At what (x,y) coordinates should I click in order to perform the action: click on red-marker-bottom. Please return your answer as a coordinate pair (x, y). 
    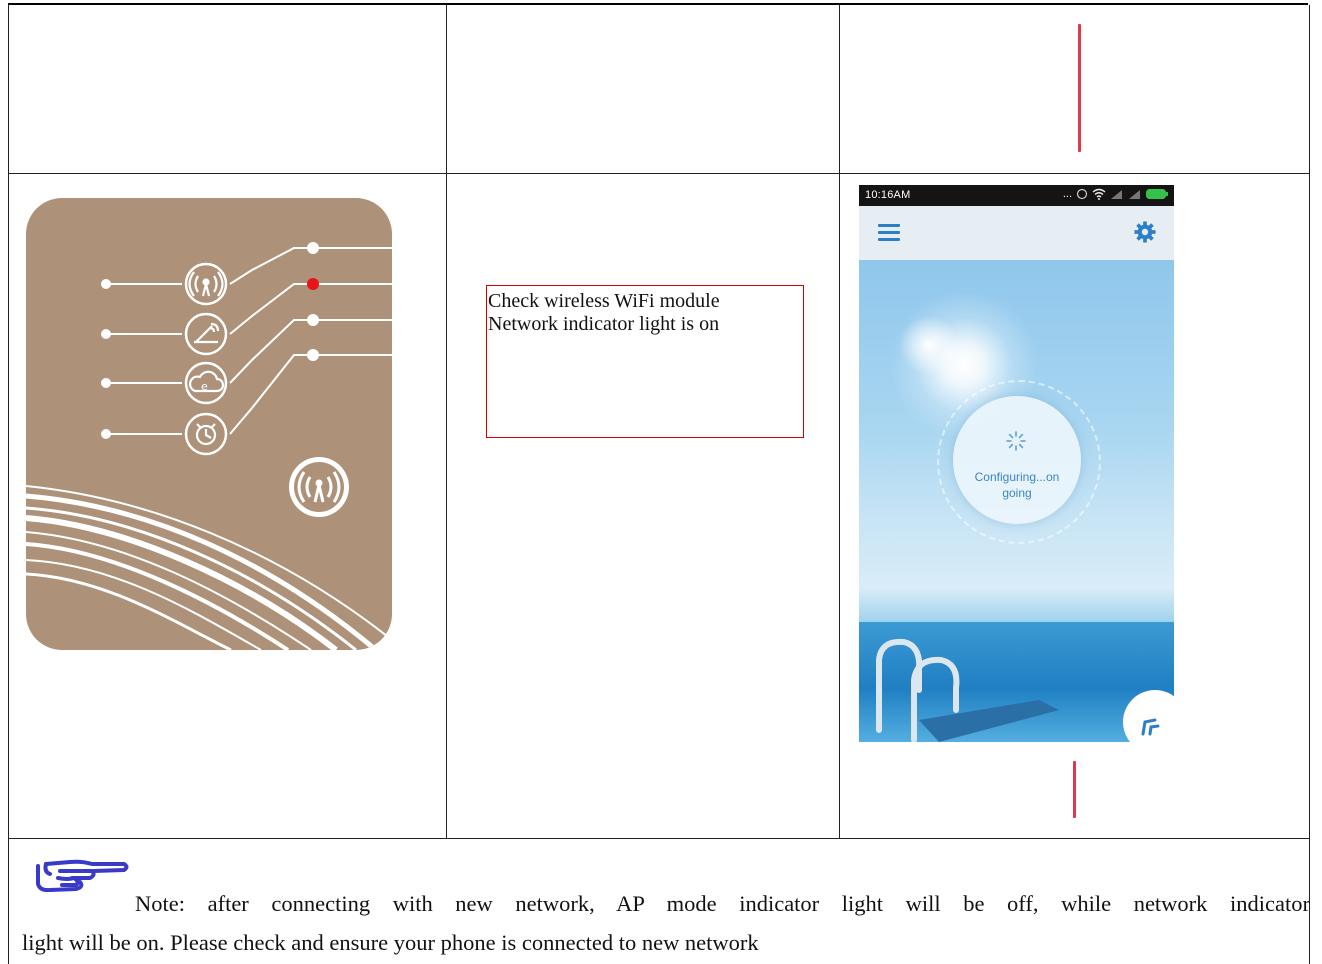
    Looking at the image, I should click on (1074, 789).